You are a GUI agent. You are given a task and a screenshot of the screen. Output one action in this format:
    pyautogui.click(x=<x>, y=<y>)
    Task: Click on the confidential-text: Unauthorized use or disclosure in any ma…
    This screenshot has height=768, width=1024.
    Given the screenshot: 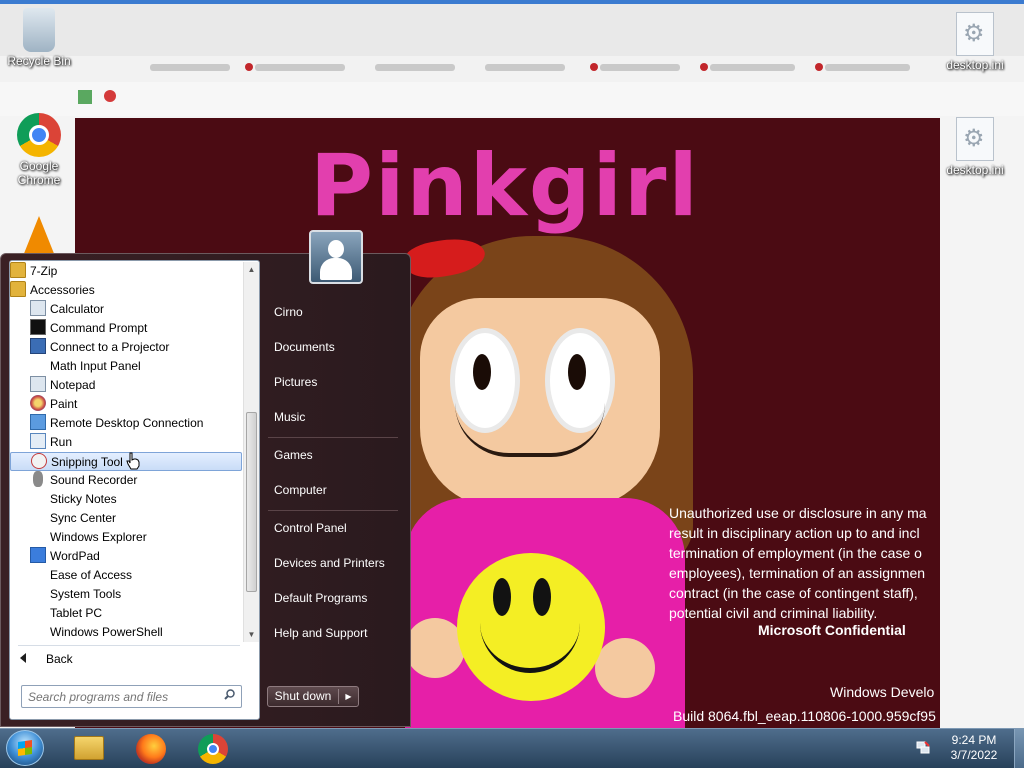 What is the action you would take?
    pyautogui.click(x=804, y=563)
    